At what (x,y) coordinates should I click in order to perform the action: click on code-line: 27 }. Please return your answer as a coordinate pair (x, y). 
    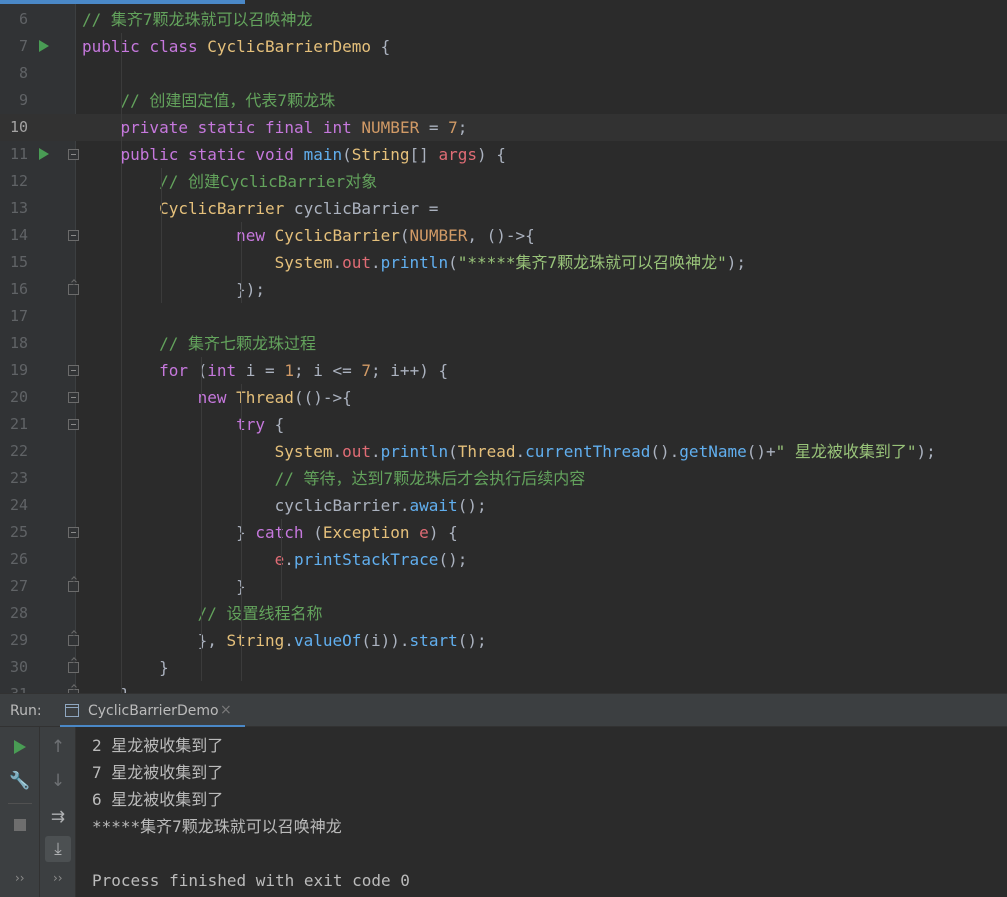
    Looking at the image, I should click on (503, 586).